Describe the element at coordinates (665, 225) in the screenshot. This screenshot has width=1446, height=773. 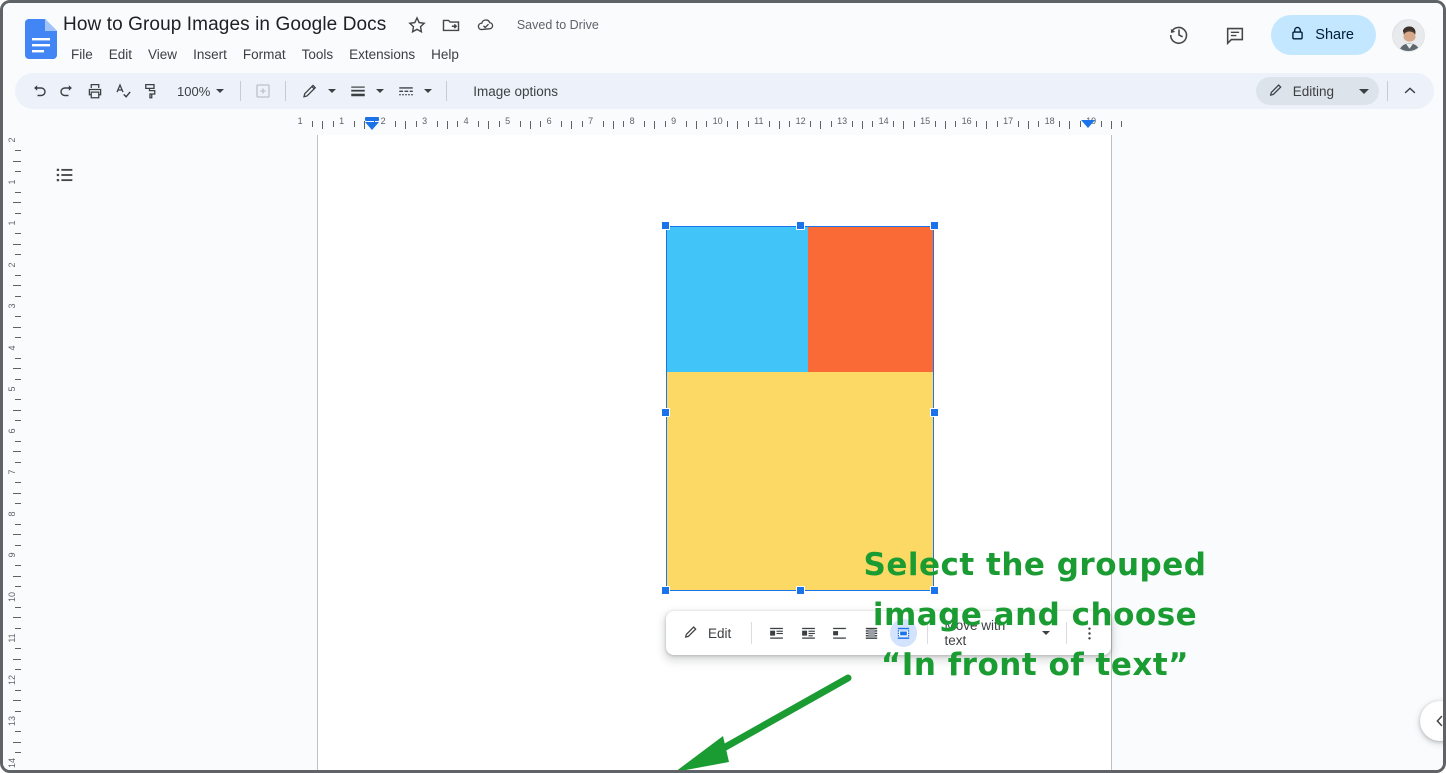
I see `resize-handle-nw` at that location.